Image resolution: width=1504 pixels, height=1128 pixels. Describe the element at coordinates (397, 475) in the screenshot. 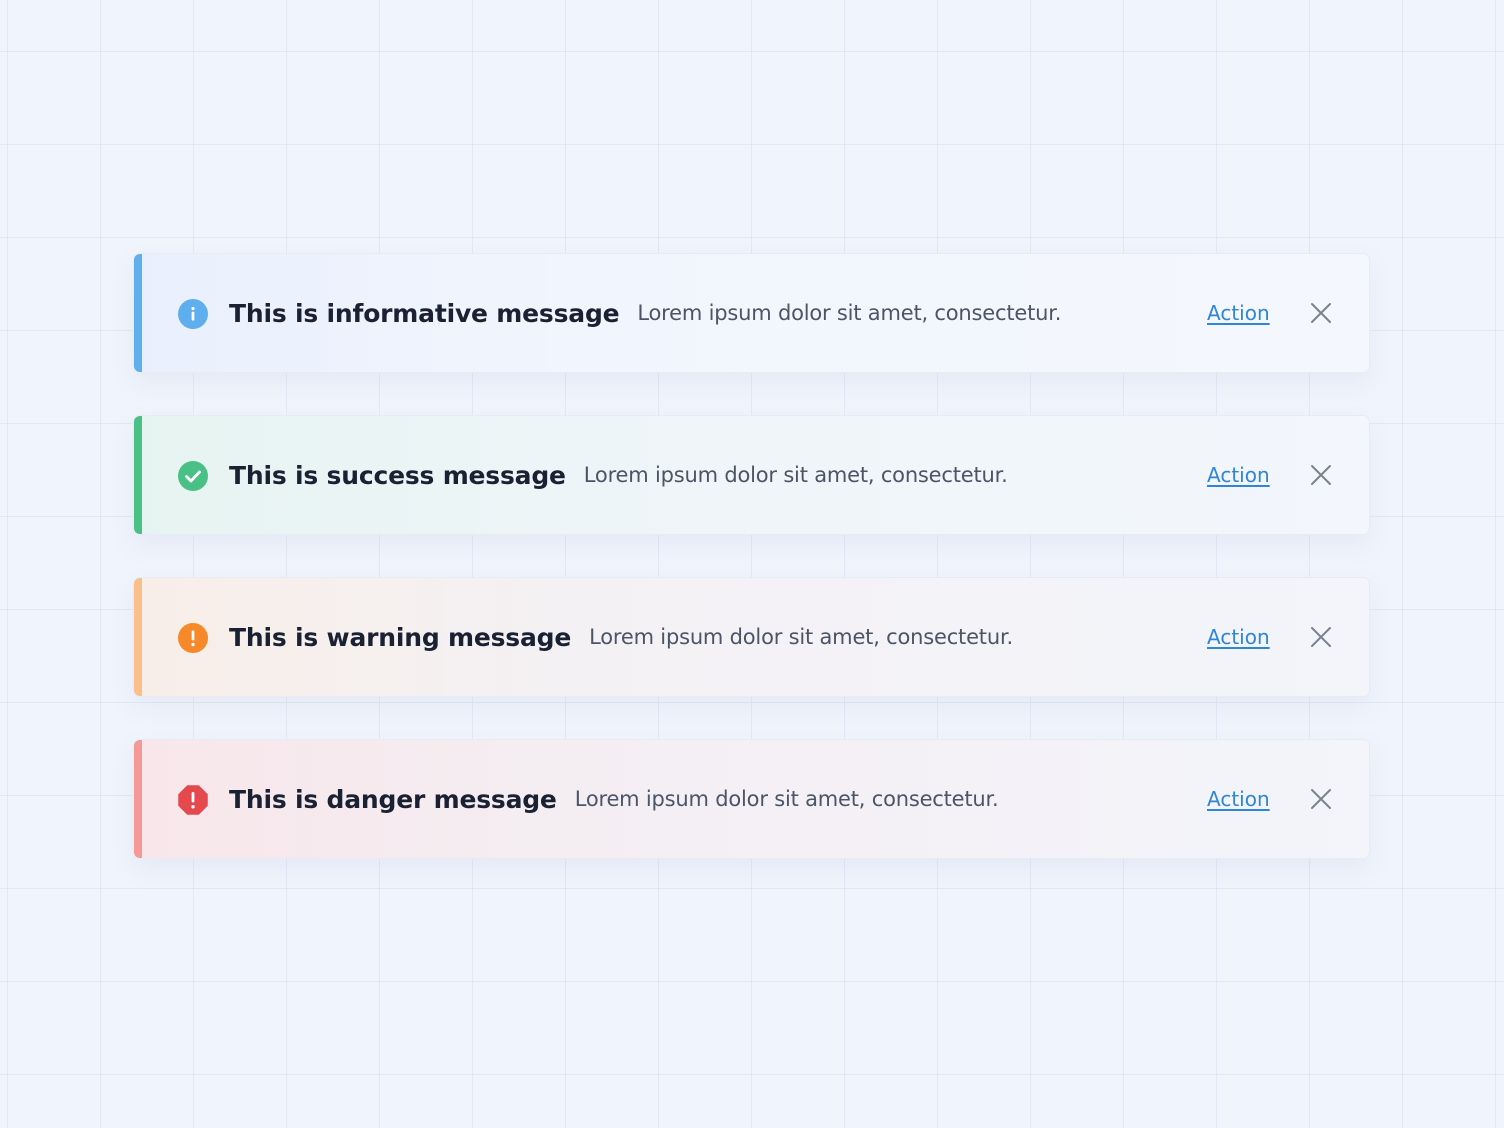

I see `alert-title: This is success message` at that location.